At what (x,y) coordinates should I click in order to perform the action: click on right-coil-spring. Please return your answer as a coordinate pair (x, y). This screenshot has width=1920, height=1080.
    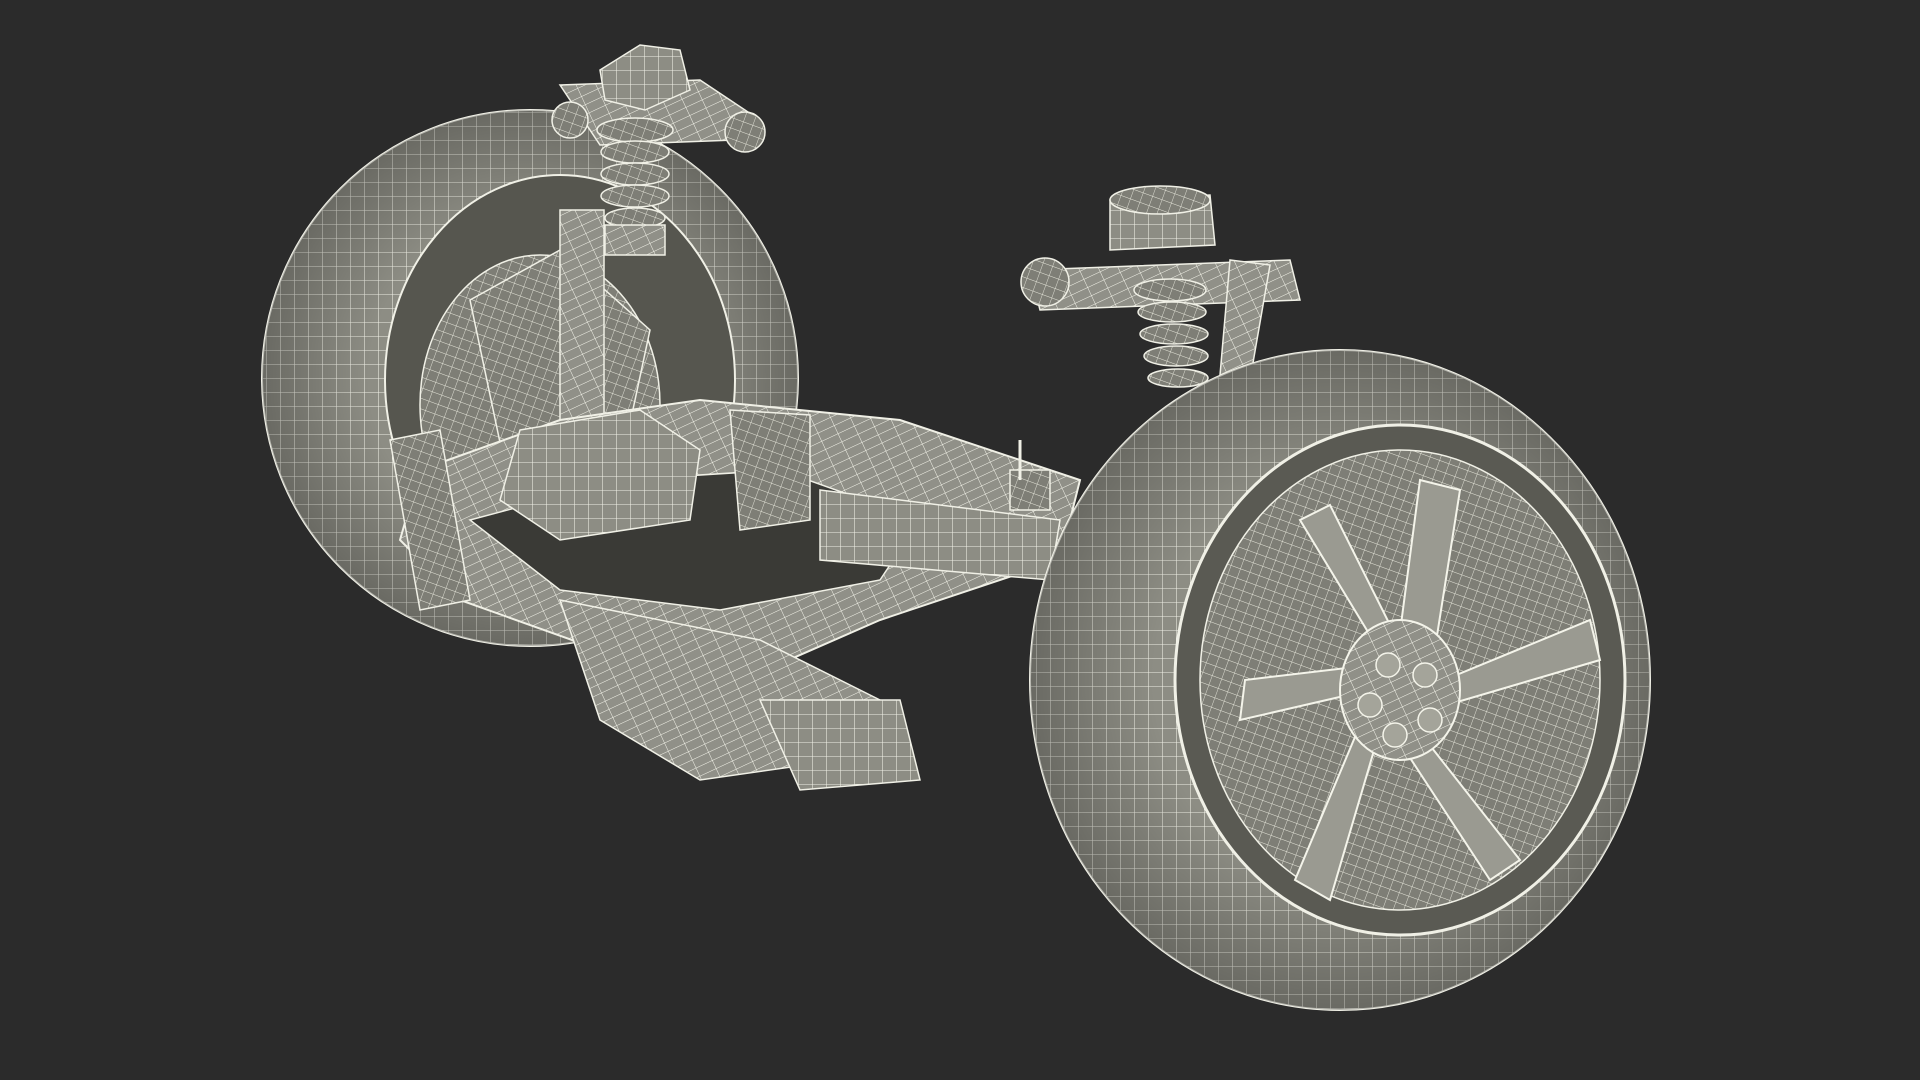
    Looking at the image, I should click on (1171, 333).